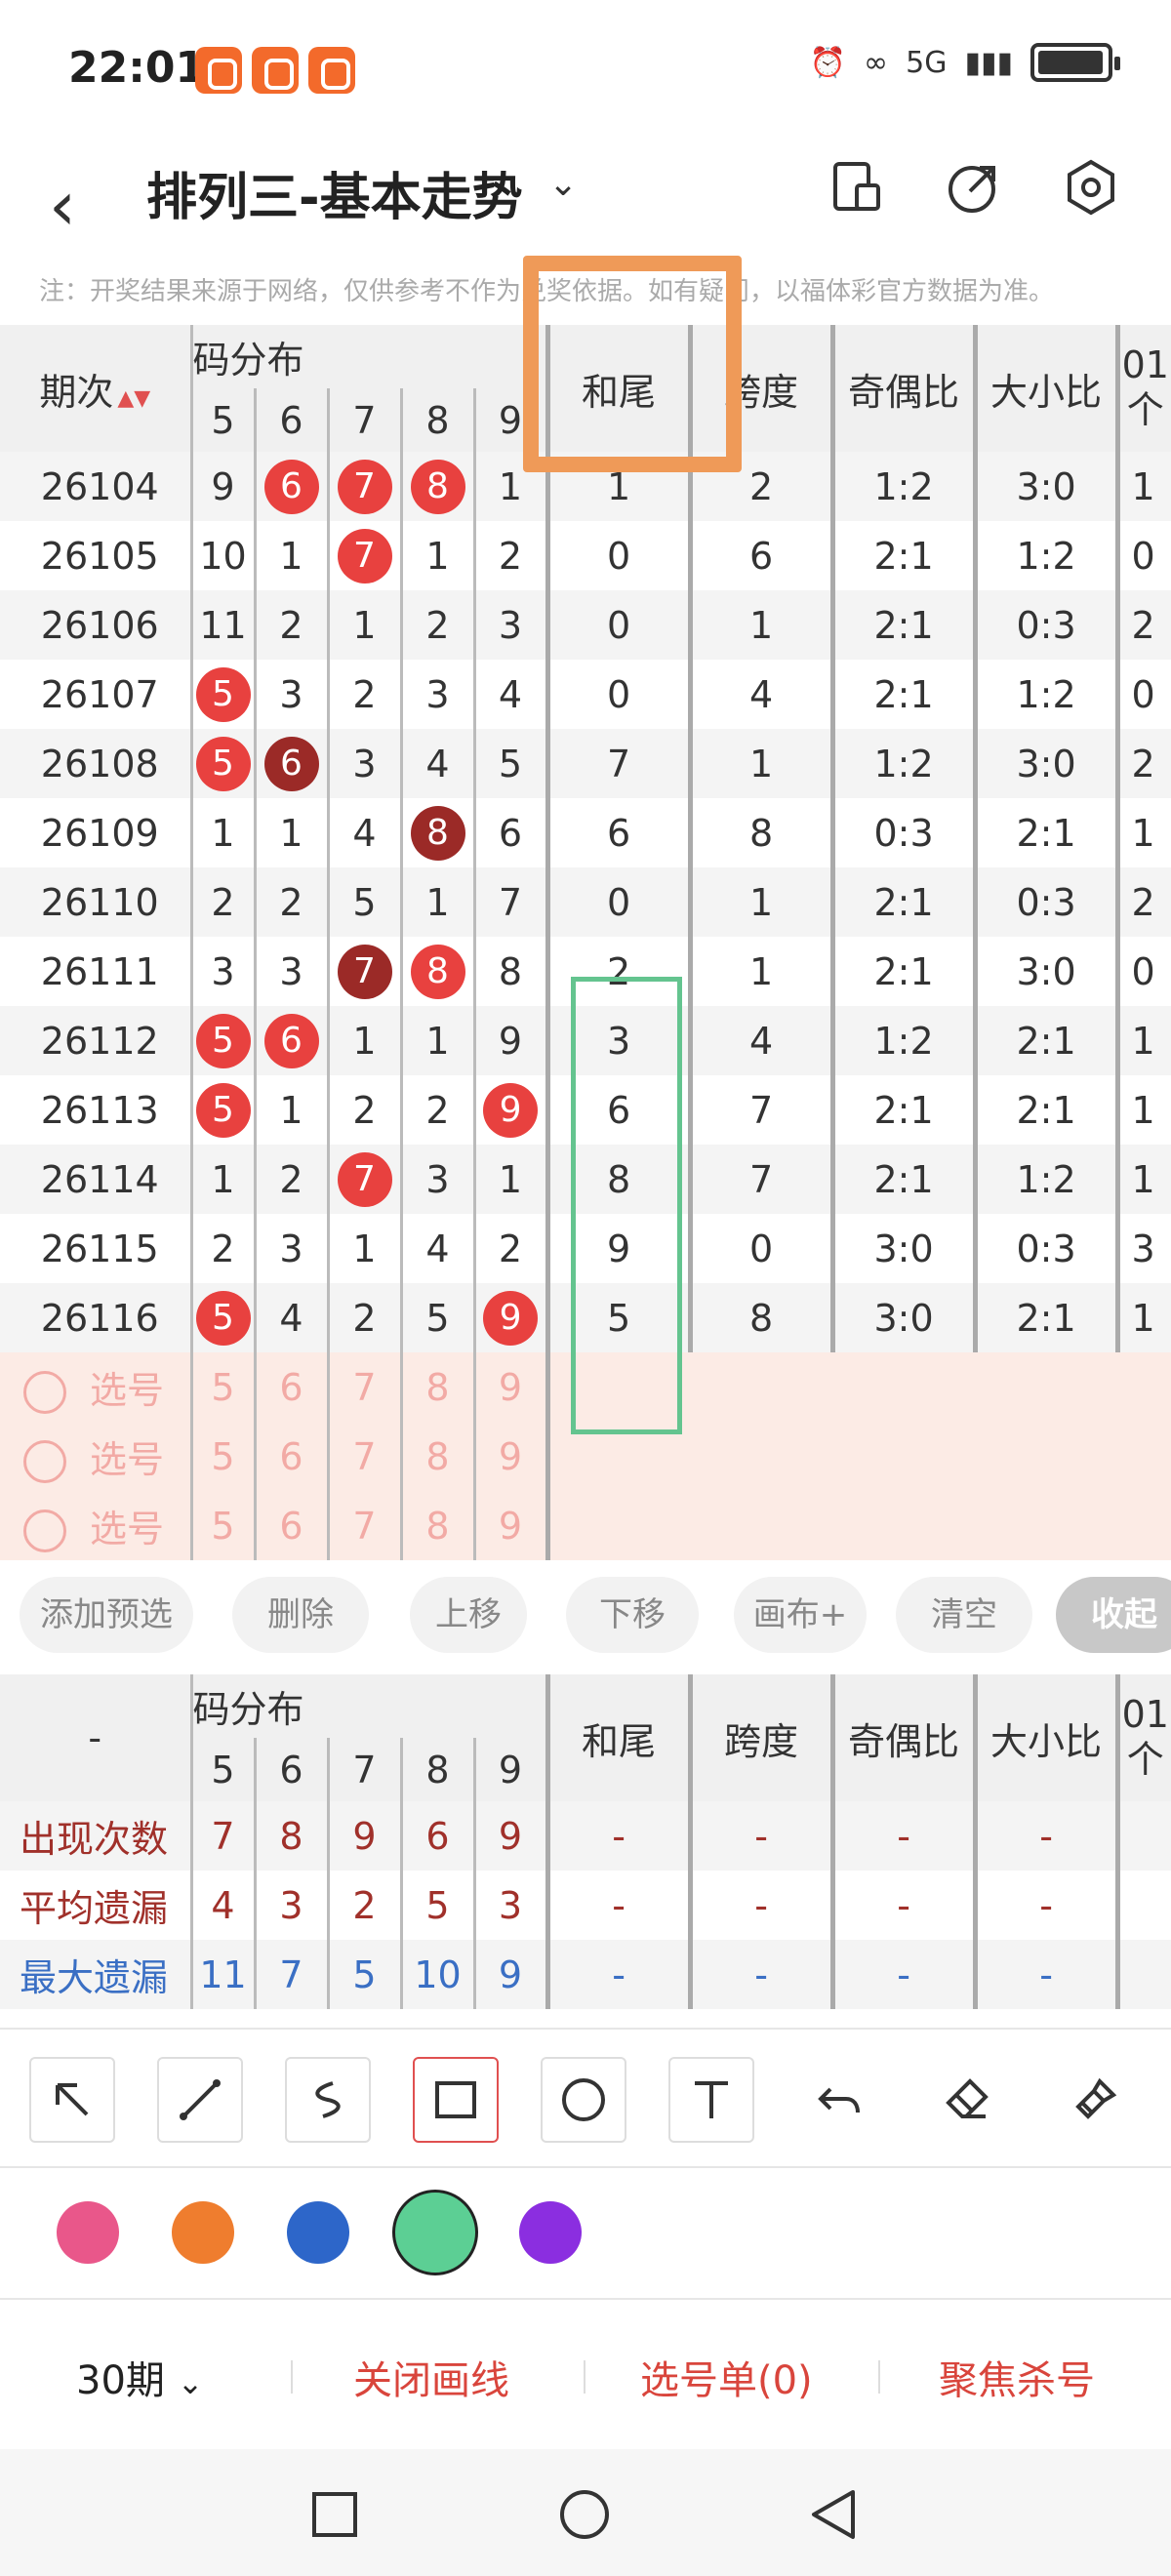 The image size is (1171, 2576). I want to click on hit-ball: 5, so click(223, 1040).